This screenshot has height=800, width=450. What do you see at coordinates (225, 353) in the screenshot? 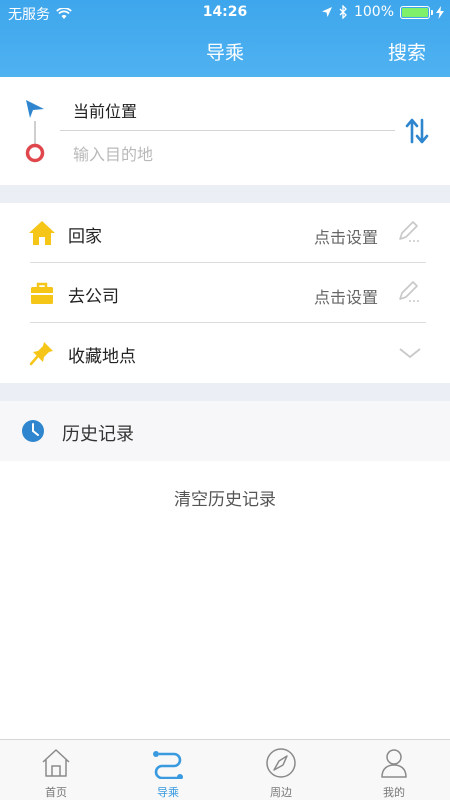
I see `list-item-favorites: 收藏地点` at bounding box center [225, 353].